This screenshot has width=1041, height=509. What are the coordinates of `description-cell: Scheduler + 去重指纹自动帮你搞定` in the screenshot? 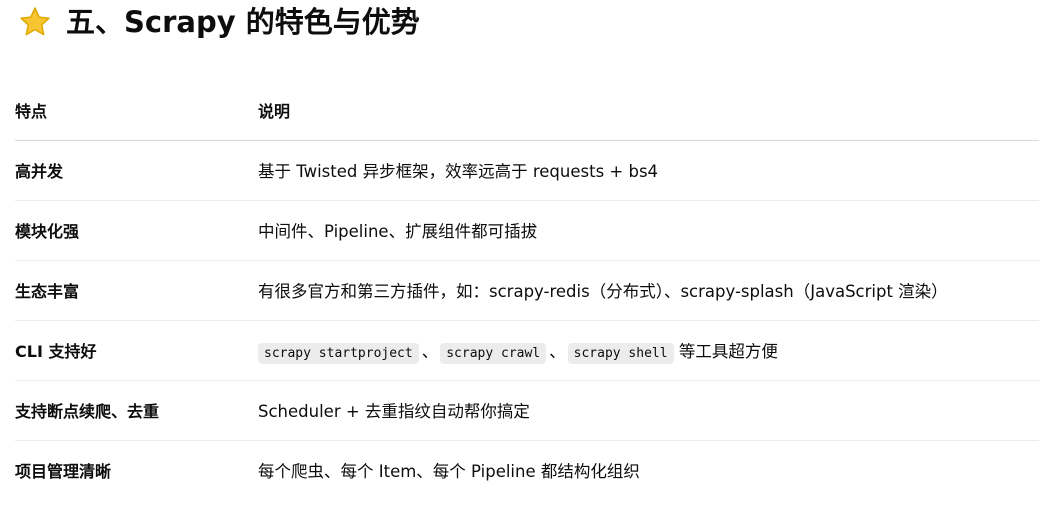 It's located at (648, 410).